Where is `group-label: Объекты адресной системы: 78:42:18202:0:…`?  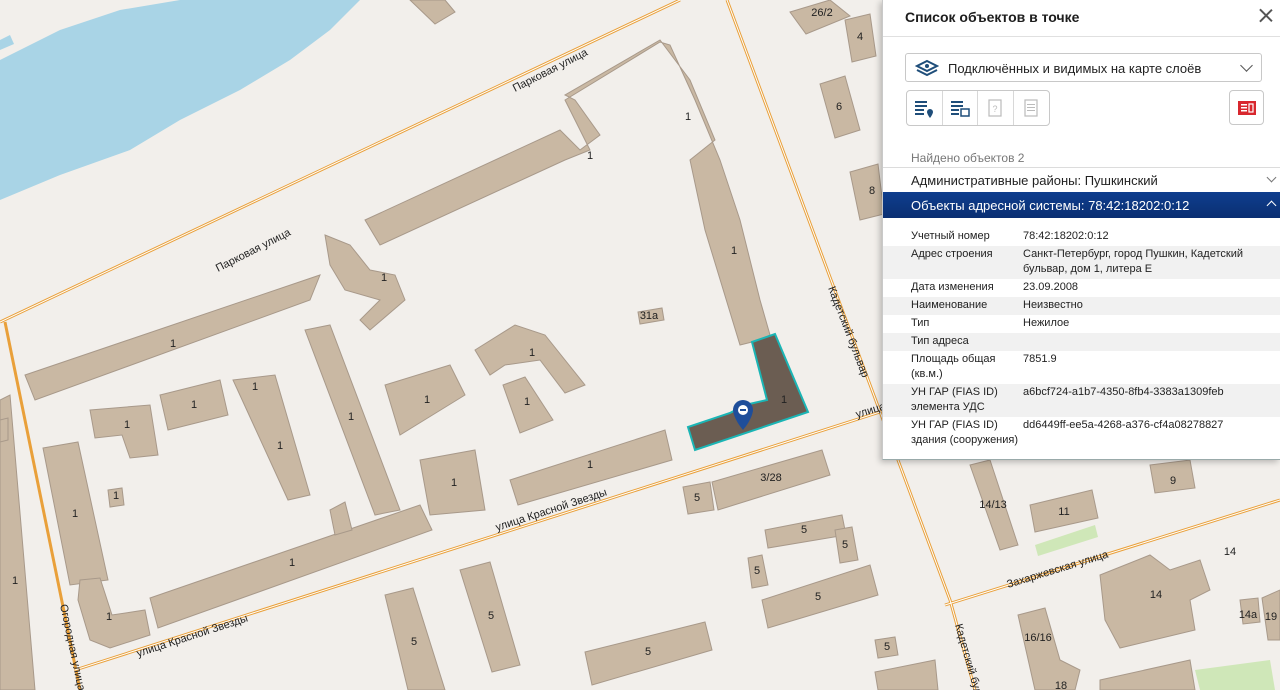
group-label: Объекты адресной системы: 78:42:18202:0:… is located at coordinates (1050, 205).